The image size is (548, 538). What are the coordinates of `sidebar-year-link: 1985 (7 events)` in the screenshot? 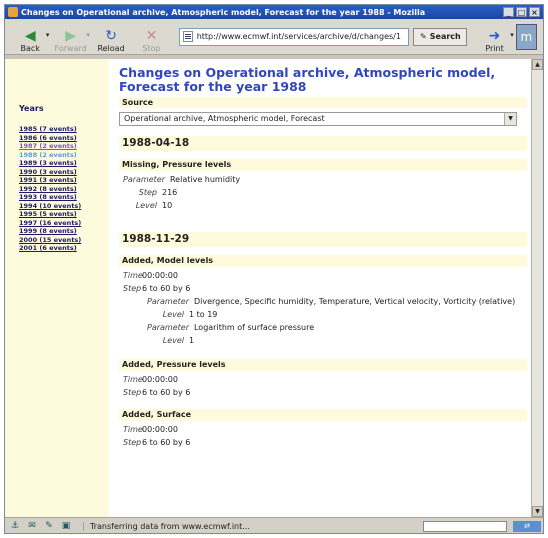 It's located at (64, 129).